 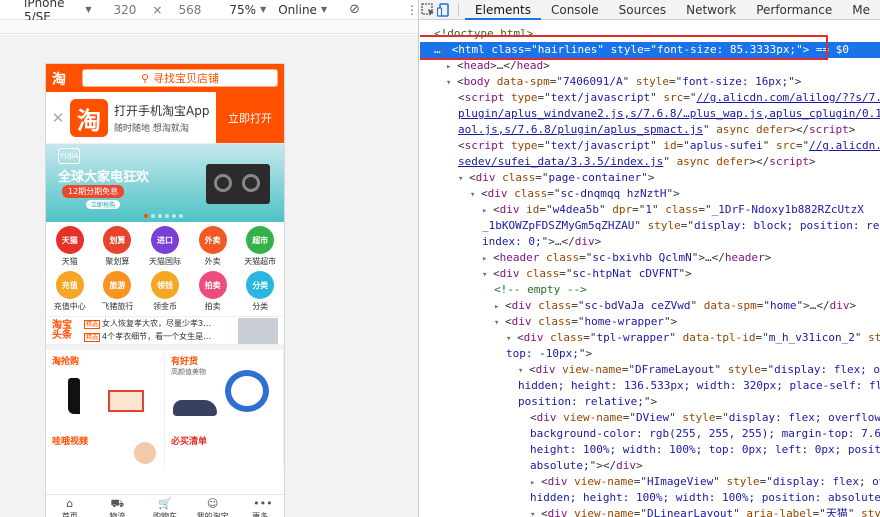 What do you see at coordinates (164, 261) in the screenshot?
I see `grid-item-label: 天猫国际` at bounding box center [164, 261].